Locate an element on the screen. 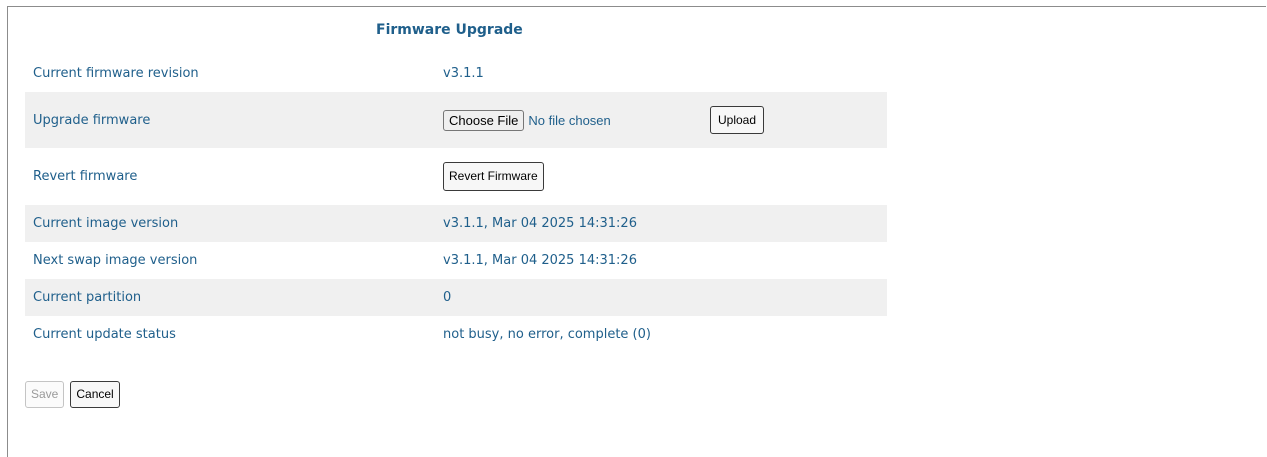  next-swap-image-version-value: v3.1.1, Mar 04 2025 14:31:26 is located at coordinates (540, 260).